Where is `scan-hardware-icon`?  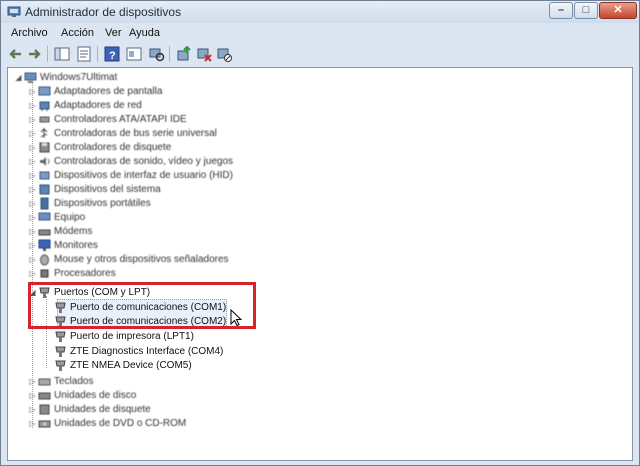
scan-hardware-icon is located at coordinates (156, 54).